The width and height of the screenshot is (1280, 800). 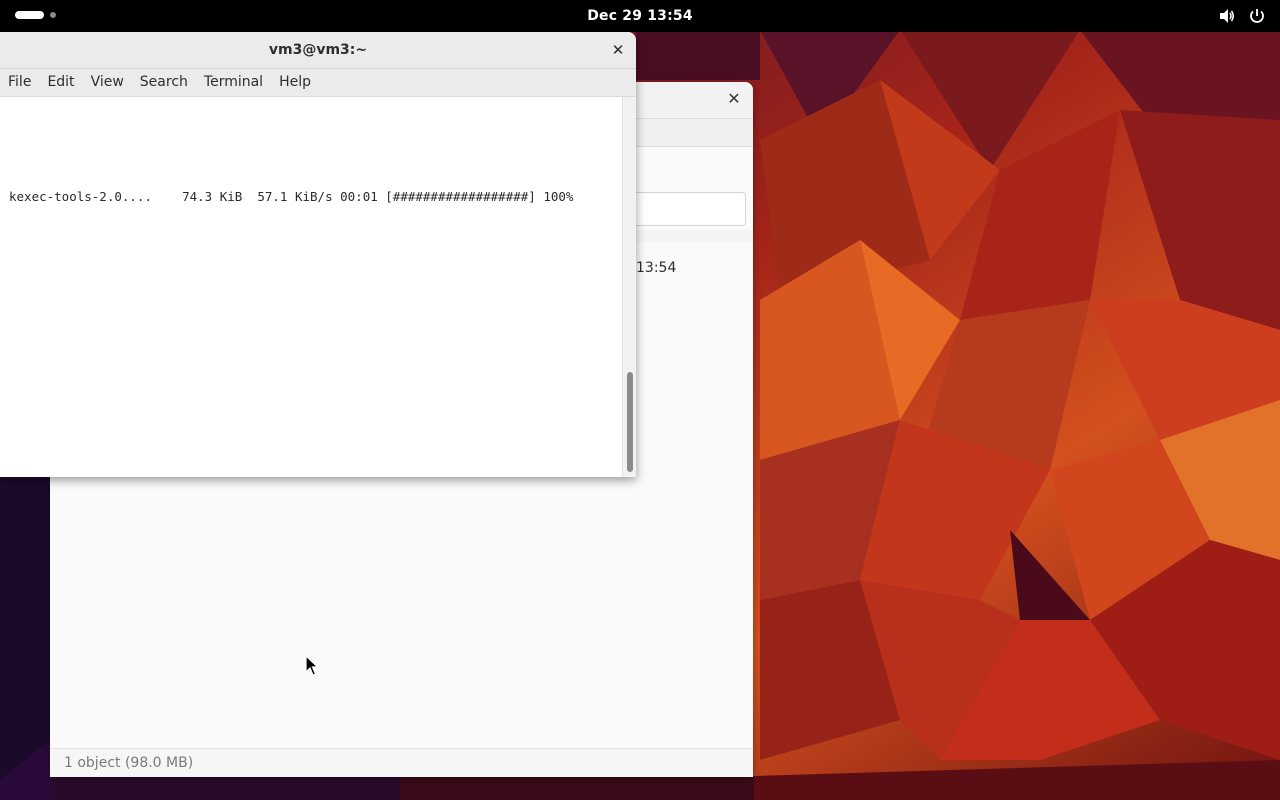 I want to click on scrollbar, so click(x=629, y=287).